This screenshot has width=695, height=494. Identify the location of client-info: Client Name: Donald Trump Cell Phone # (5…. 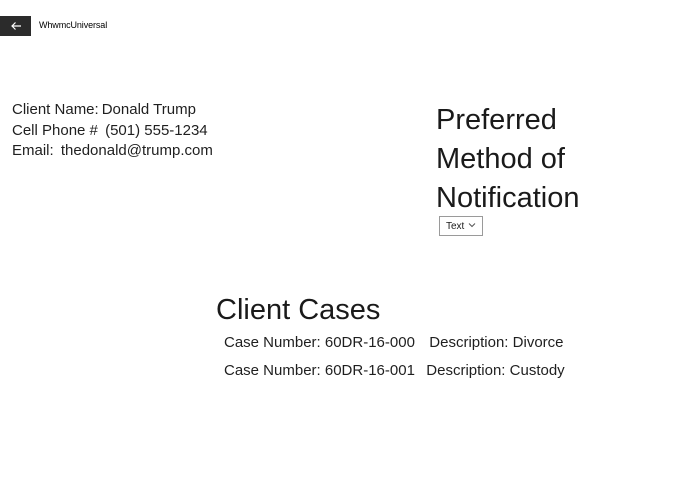
(112, 131).